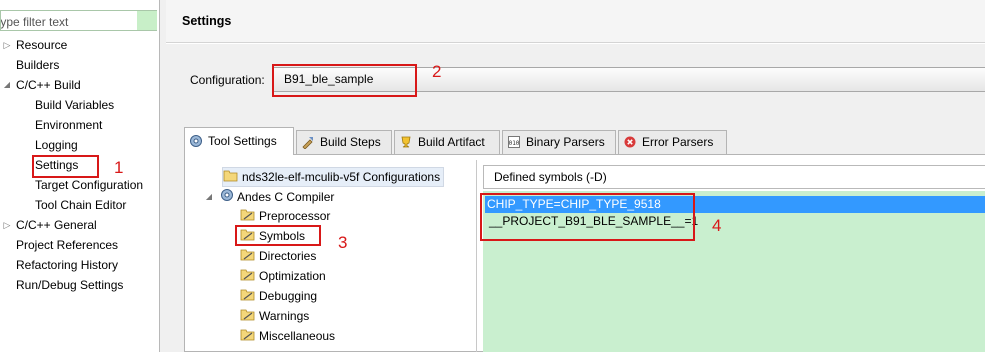  I want to click on tree-root-configurations: nds32le-elf-mculib-v5f Configurations, so click(333, 177).